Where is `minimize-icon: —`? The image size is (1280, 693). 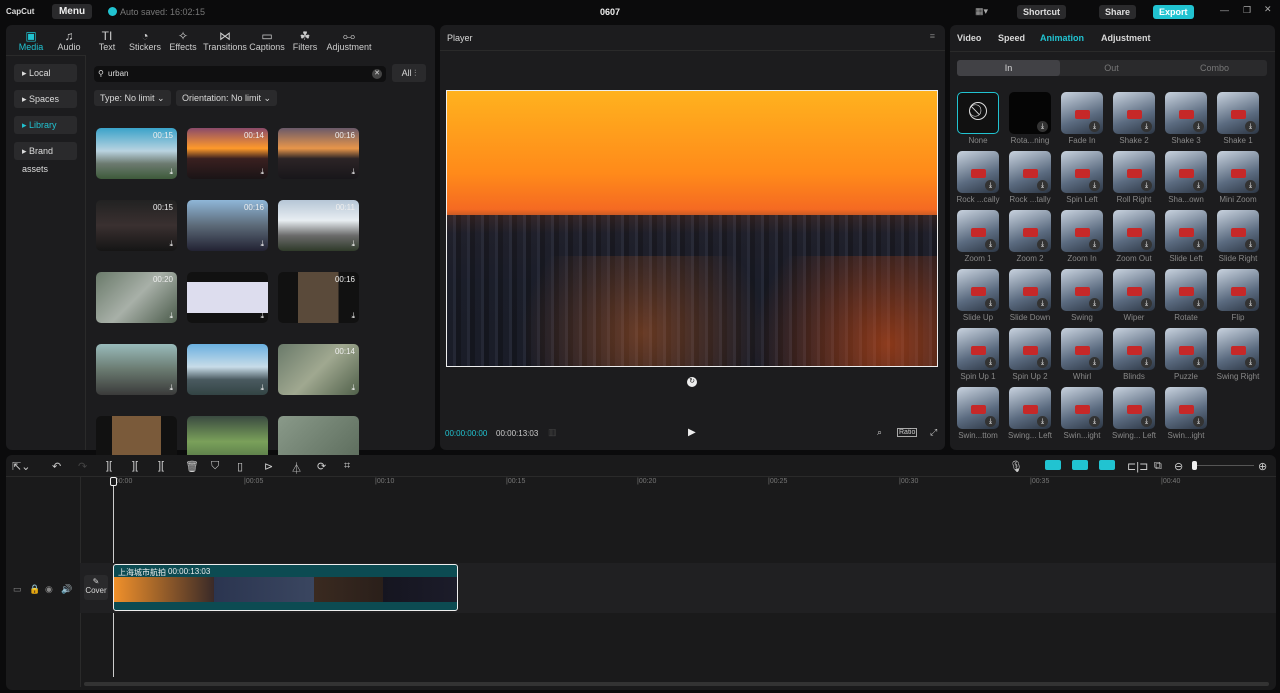 minimize-icon: — is located at coordinates (1224, 10).